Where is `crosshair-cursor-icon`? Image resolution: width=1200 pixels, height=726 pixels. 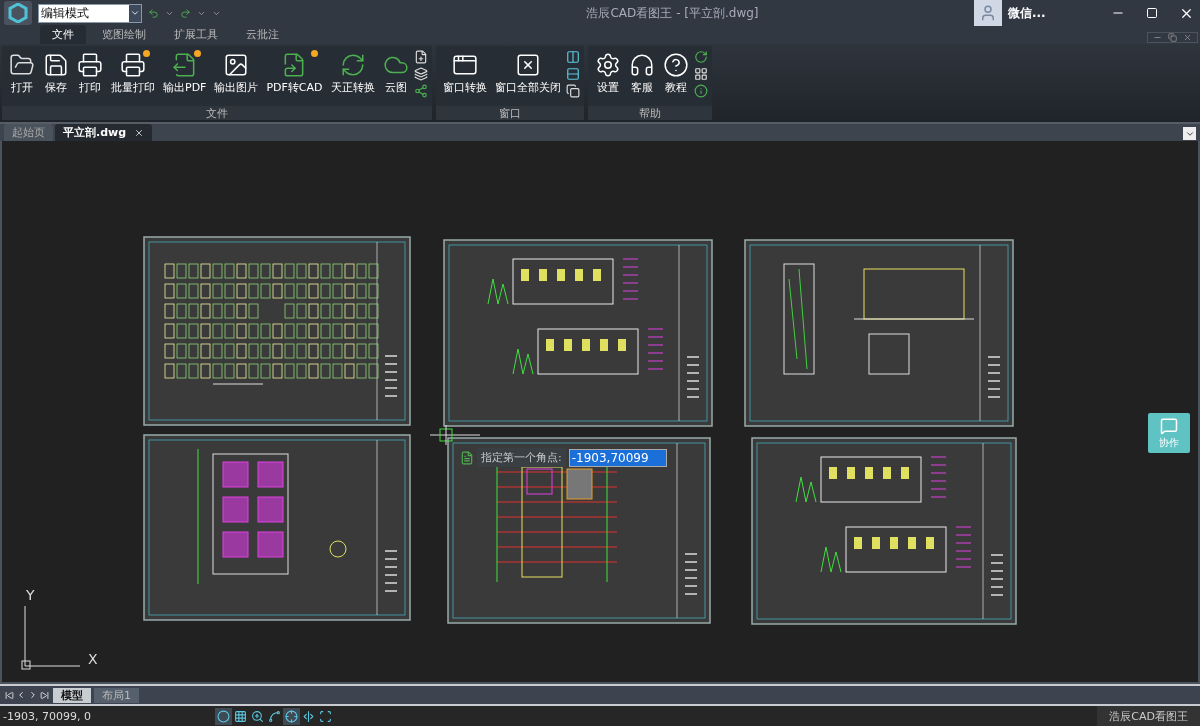
crosshair-cursor-icon is located at coordinates (455, 435).